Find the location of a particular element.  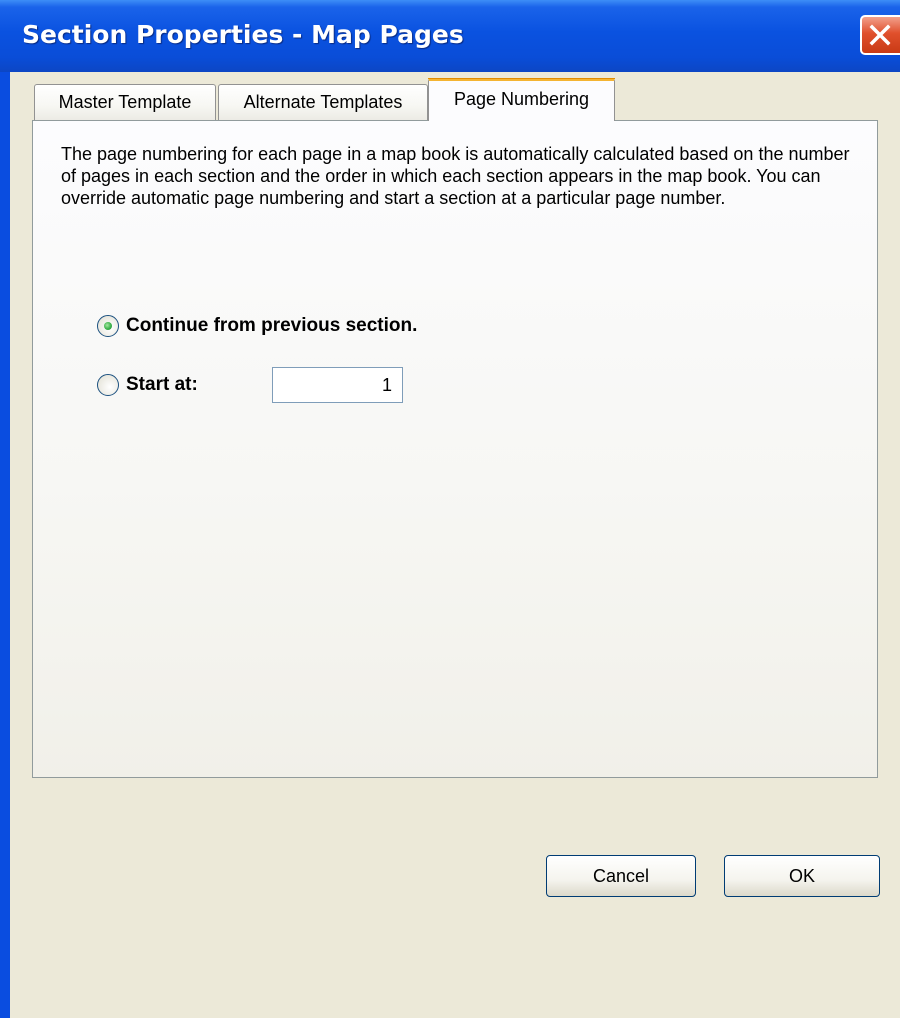

continue-from-previous-option: Continue from previous section. is located at coordinates (257, 326).